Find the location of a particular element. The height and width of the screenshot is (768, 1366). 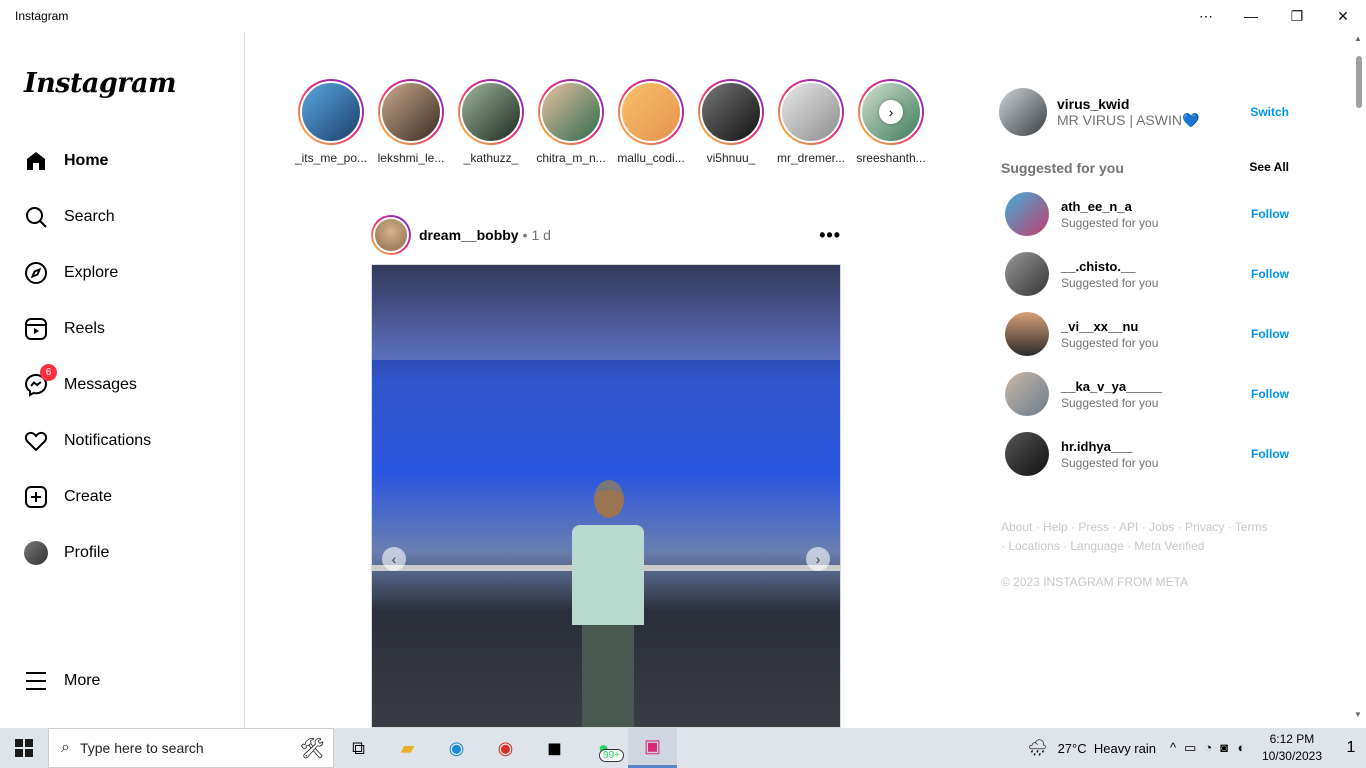

clock: 6:12 PM 10/30/2023 is located at coordinates (1292, 748).